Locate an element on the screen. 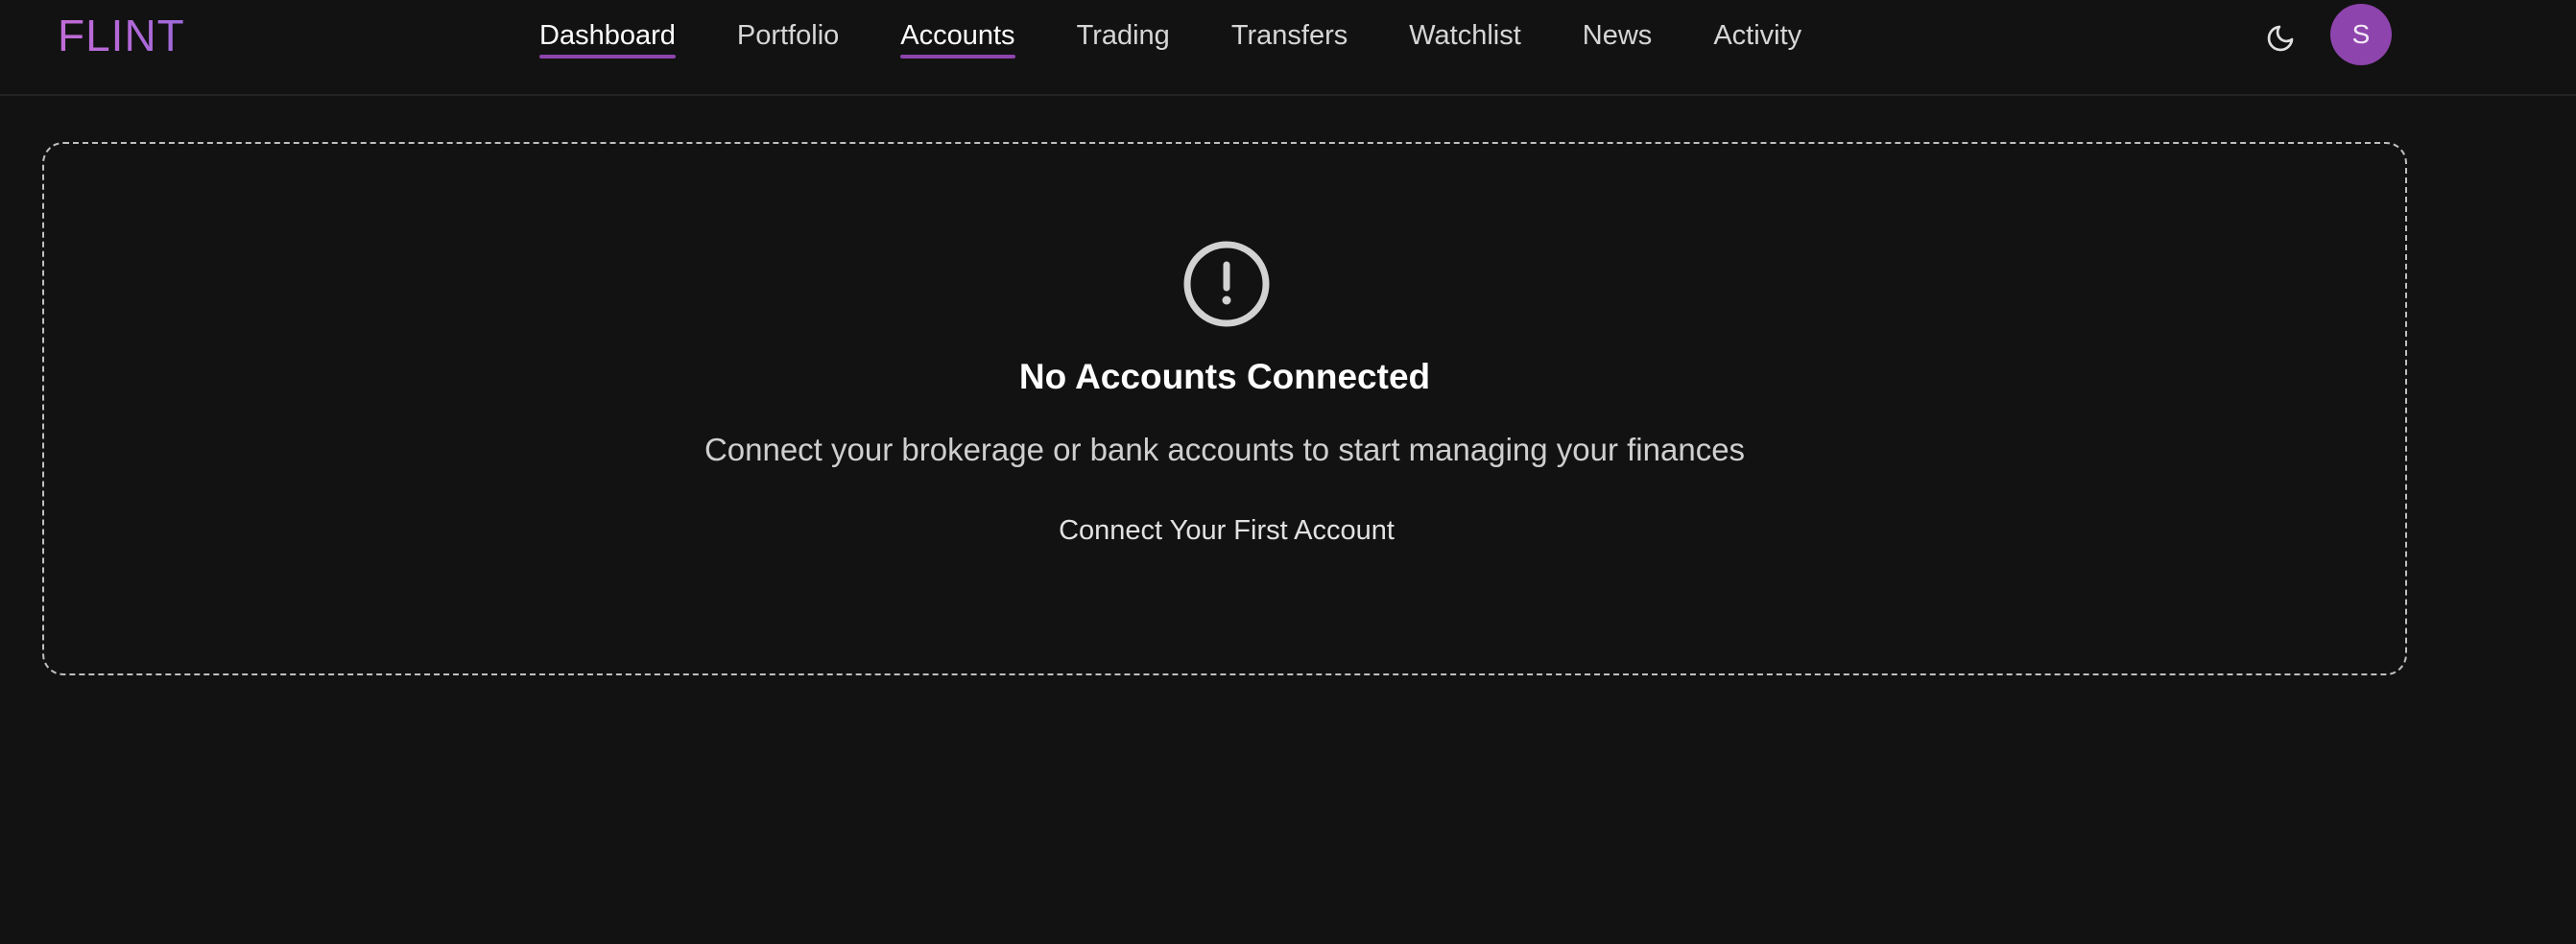 The width and height of the screenshot is (2576, 944). connect-first-account-button: Connect Your First Account is located at coordinates (1226, 530).